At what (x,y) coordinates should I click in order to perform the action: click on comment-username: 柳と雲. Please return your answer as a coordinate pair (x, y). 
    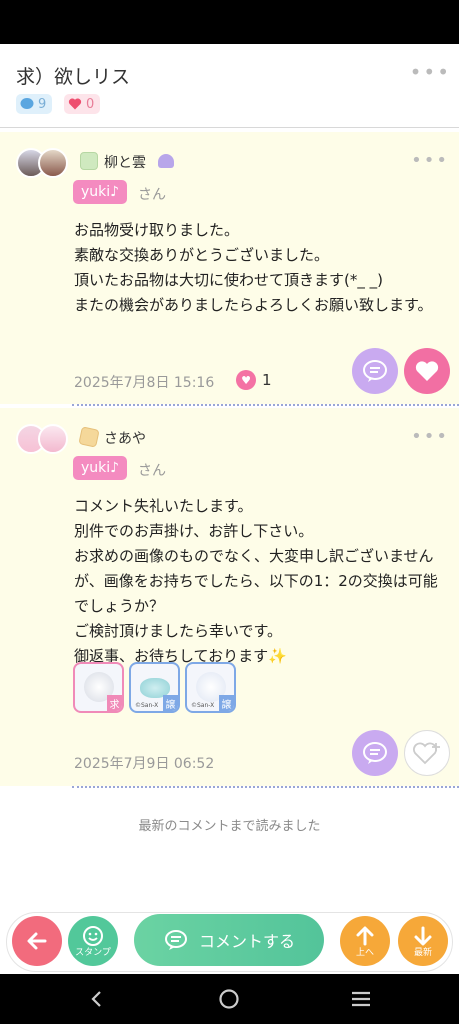
    Looking at the image, I should click on (125, 162).